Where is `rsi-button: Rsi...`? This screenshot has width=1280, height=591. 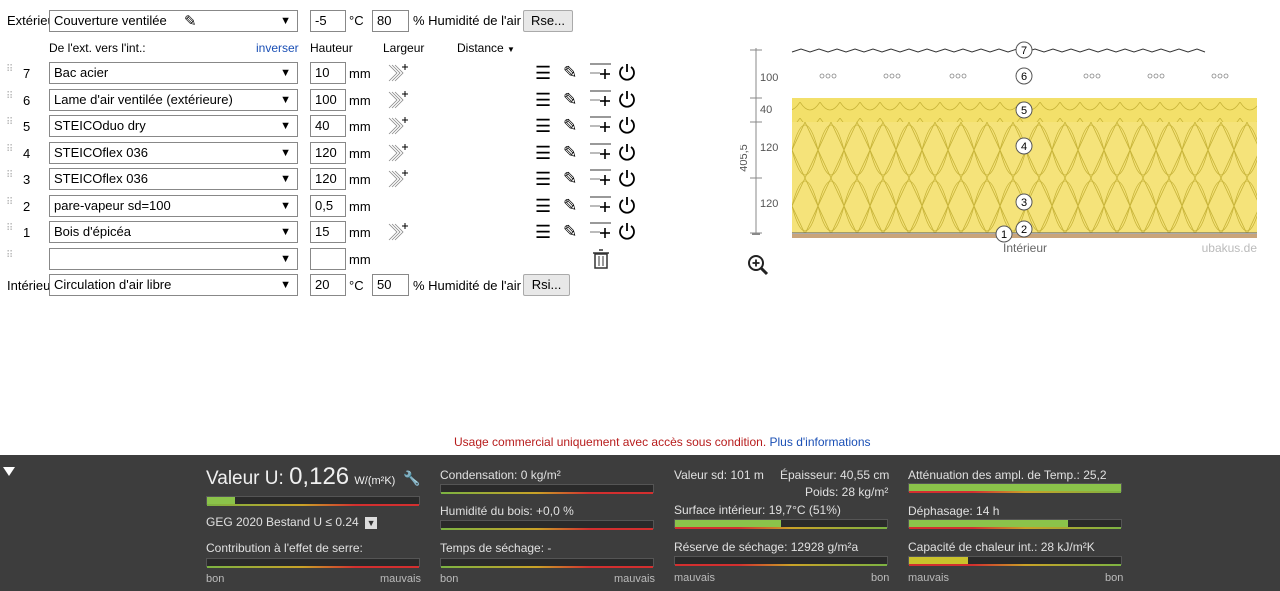 rsi-button: Rsi... is located at coordinates (546, 285).